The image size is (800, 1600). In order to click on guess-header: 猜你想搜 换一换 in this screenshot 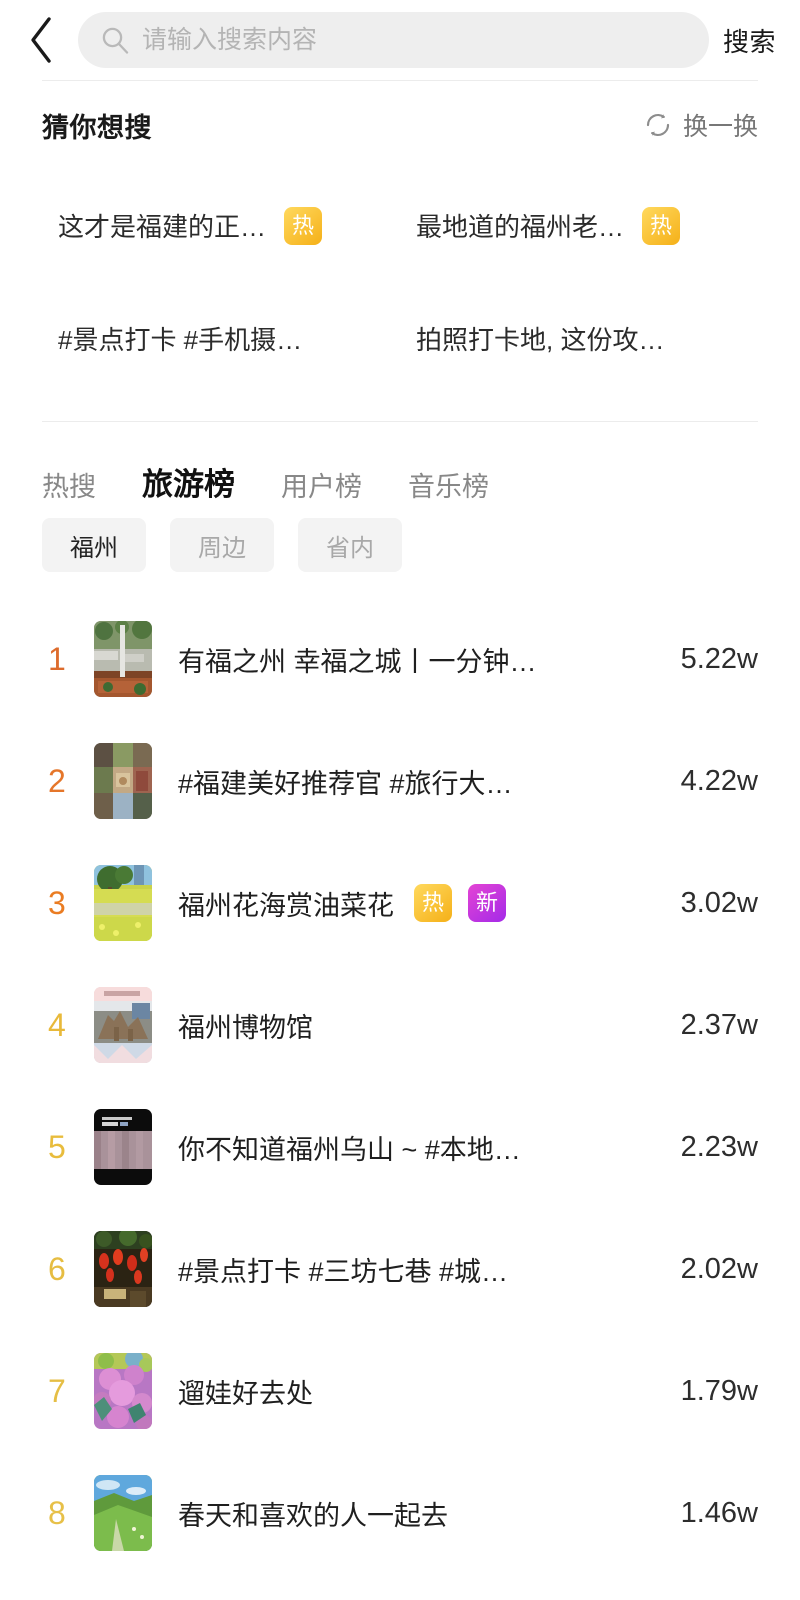, I will do `click(400, 125)`.